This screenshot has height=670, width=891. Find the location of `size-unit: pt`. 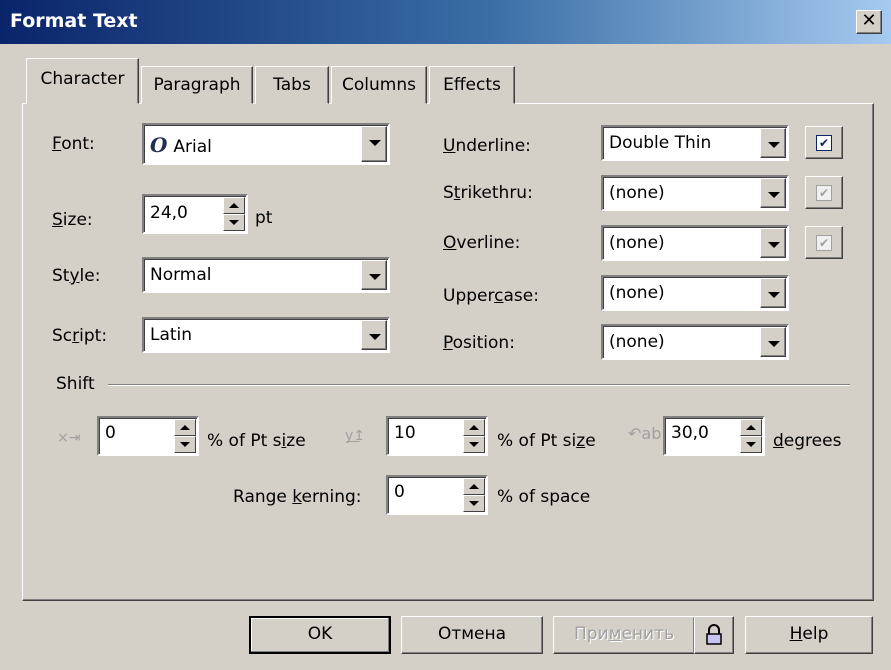

size-unit: pt is located at coordinates (264, 218).